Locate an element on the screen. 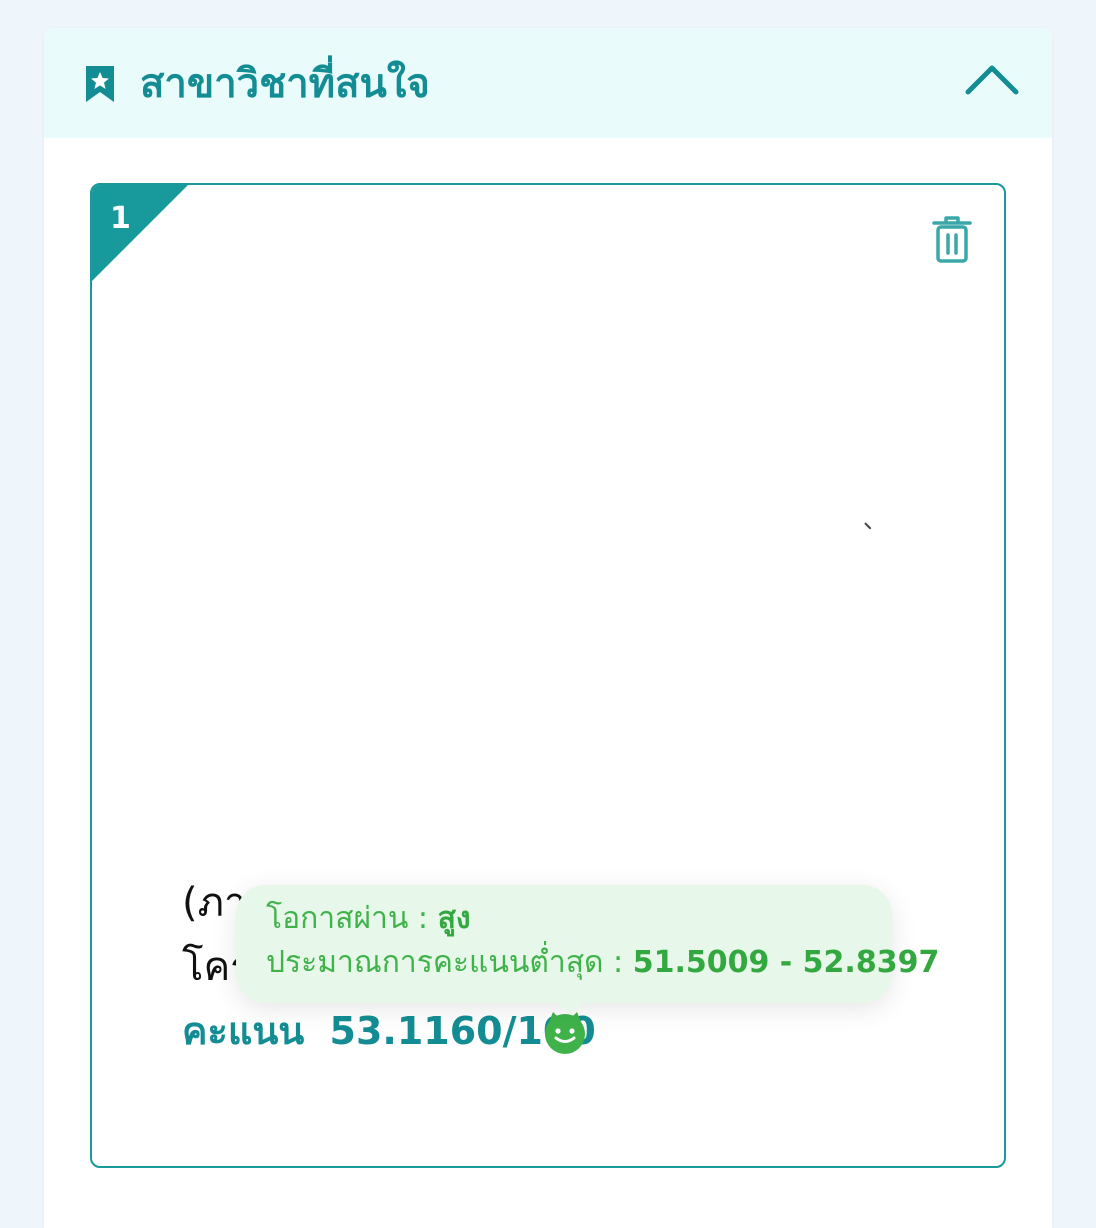 Image resolution: width=1096 pixels, height=1228 pixels. panel-header: สาขาวิชาที่สนใจ is located at coordinates (548, 83).